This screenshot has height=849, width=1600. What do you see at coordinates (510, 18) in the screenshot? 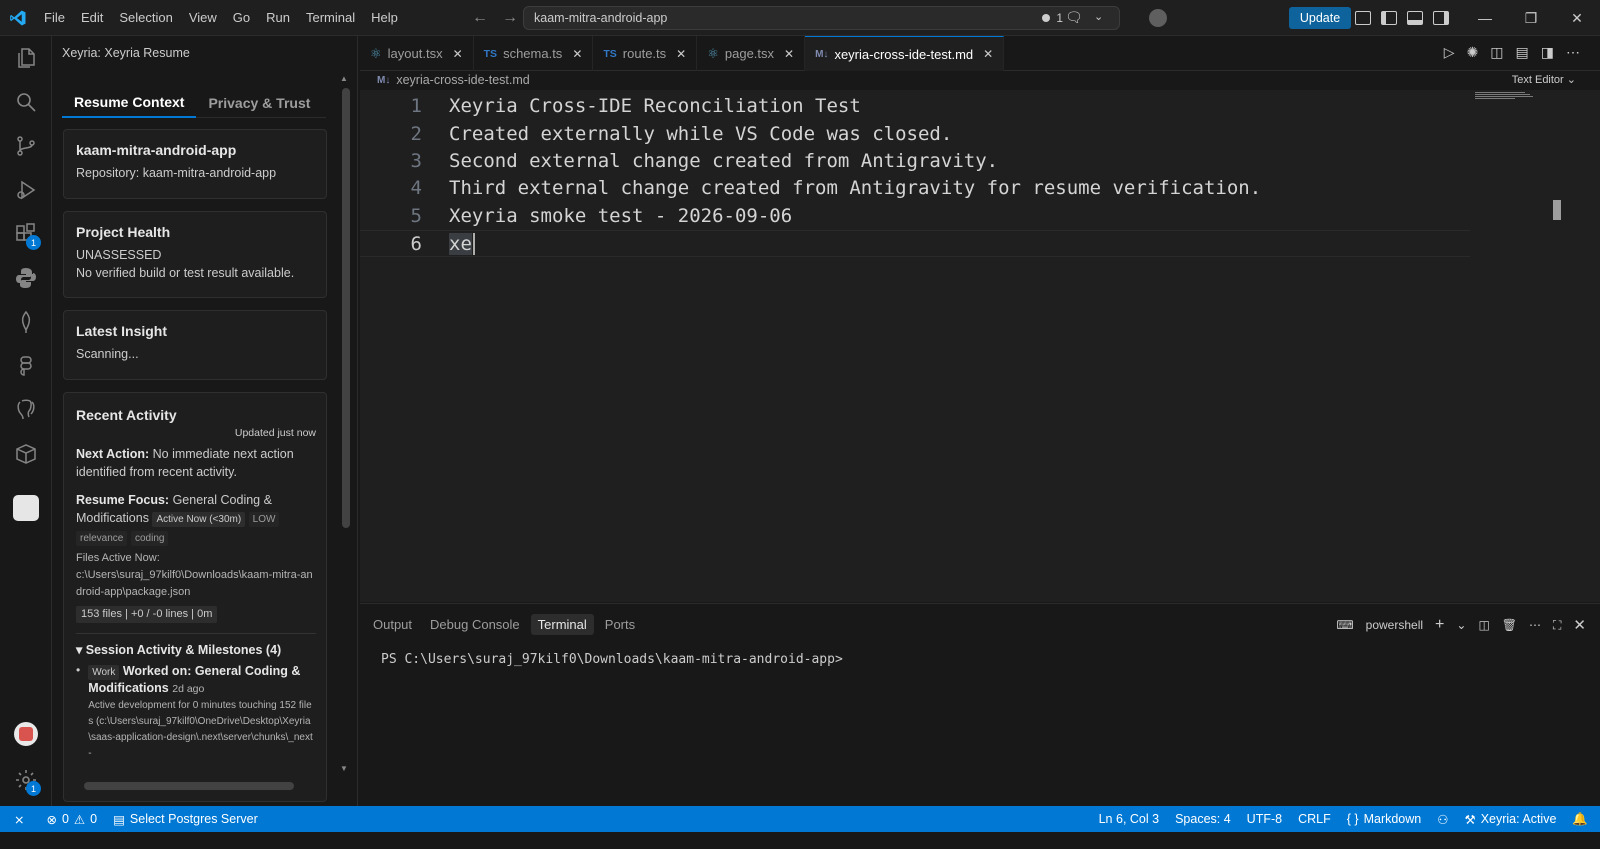
I see `forward-arrow-icon: →` at bounding box center [510, 18].